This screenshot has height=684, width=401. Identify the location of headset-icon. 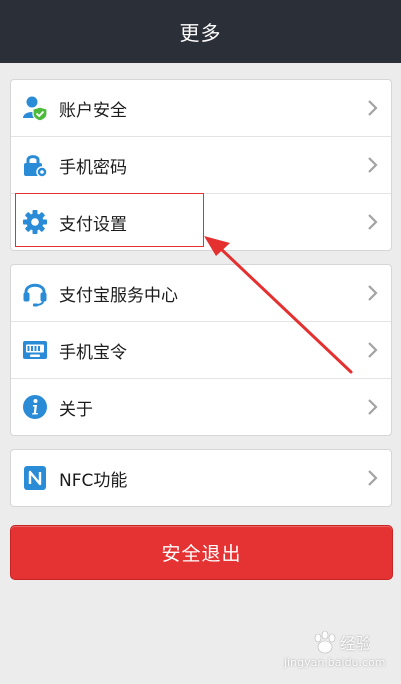
(35, 293).